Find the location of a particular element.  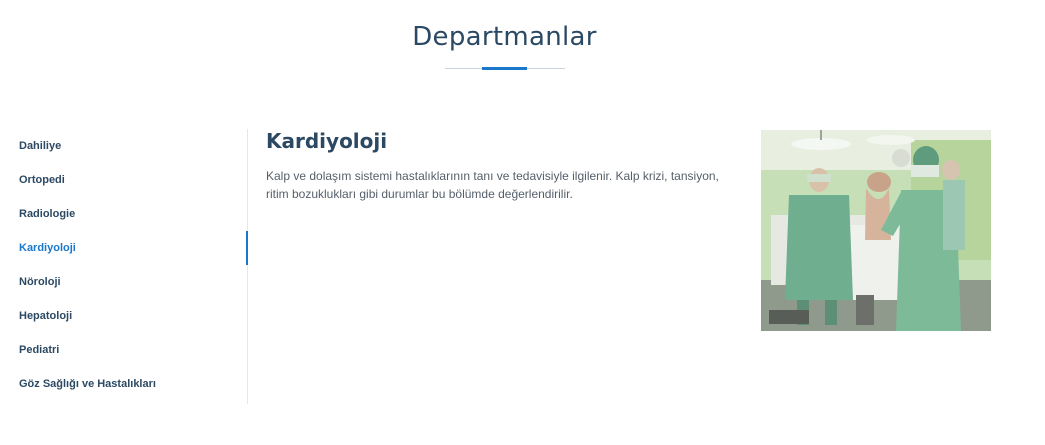

tab-hepatoloji: Hepatoloji is located at coordinates (123, 316).